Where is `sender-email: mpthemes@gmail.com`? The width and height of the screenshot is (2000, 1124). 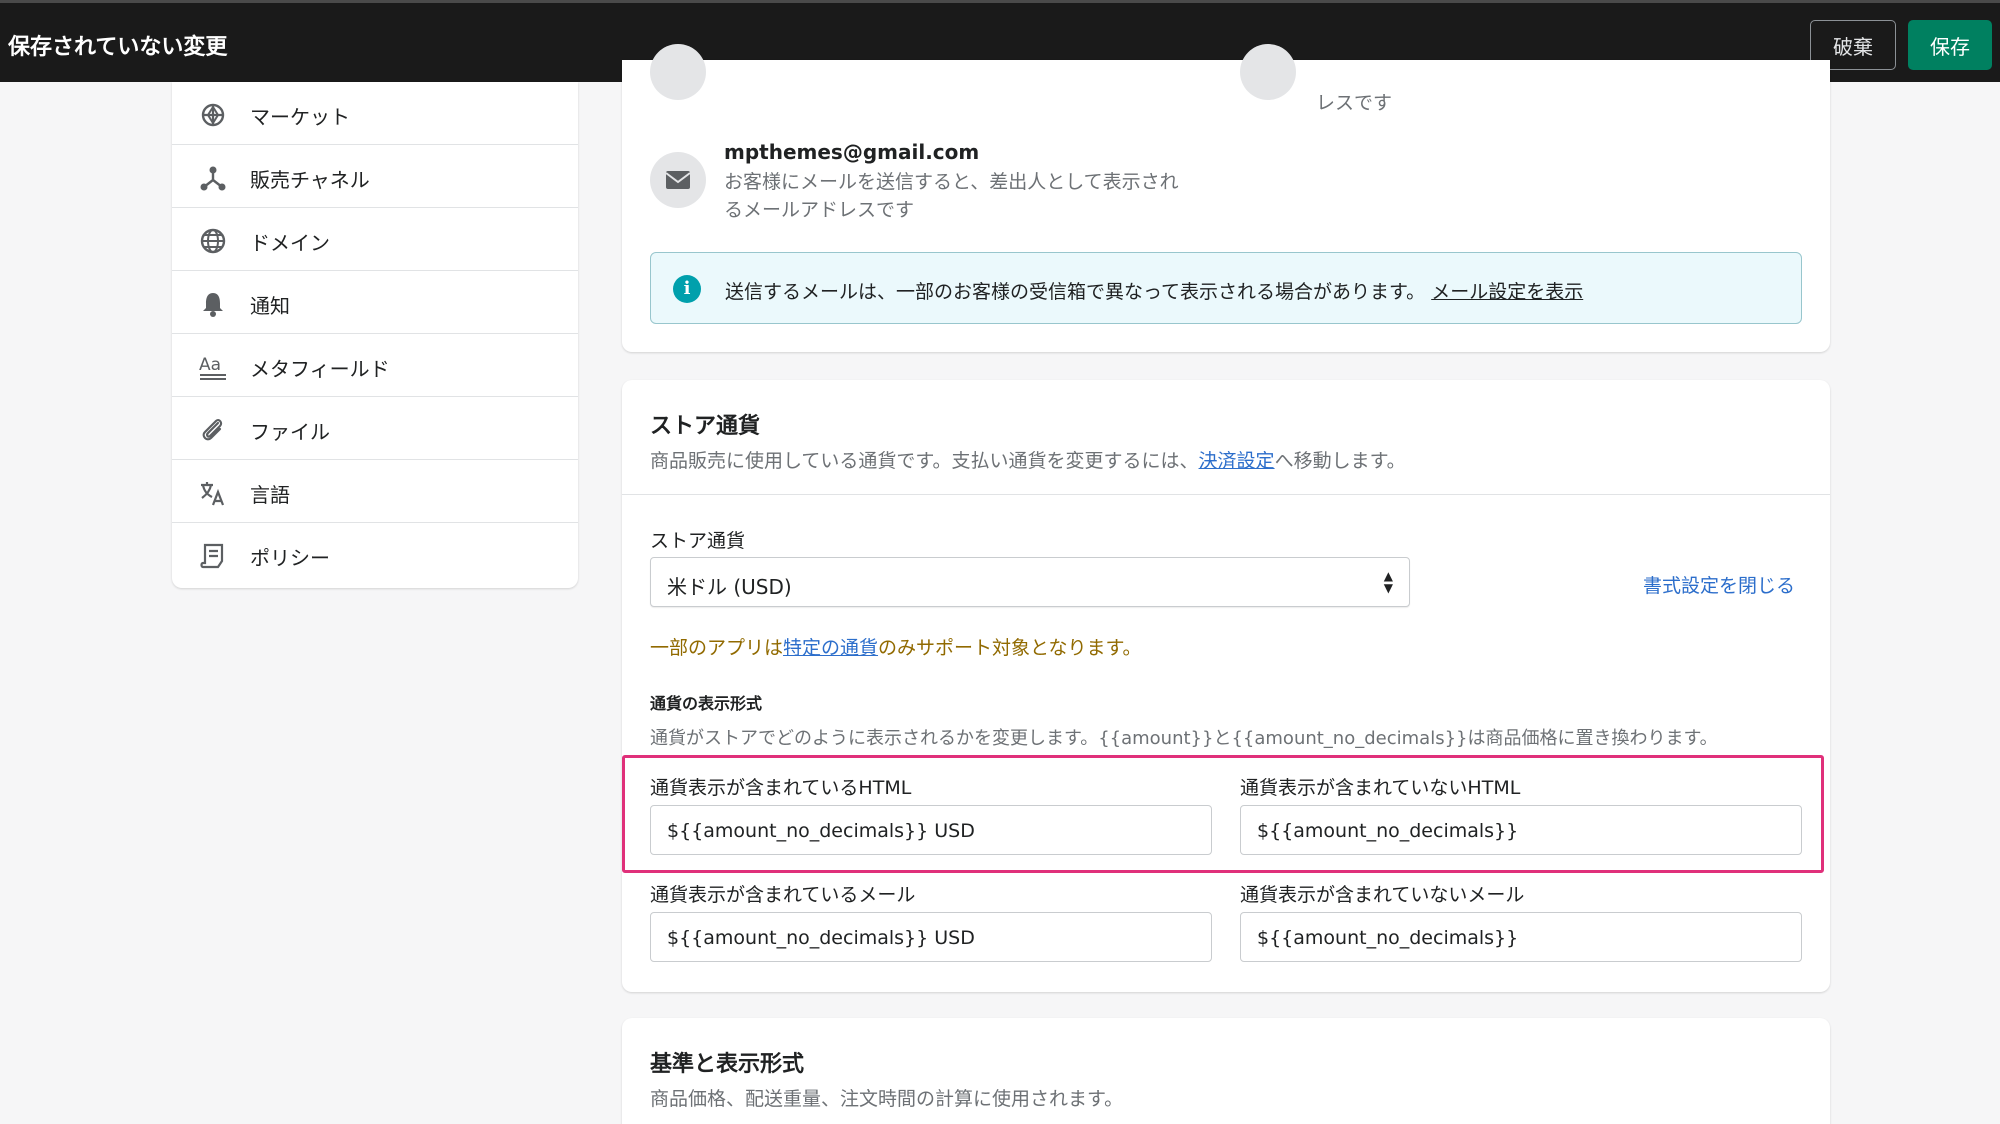
sender-email: mpthemes@gmail.com is located at coordinates (852, 152).